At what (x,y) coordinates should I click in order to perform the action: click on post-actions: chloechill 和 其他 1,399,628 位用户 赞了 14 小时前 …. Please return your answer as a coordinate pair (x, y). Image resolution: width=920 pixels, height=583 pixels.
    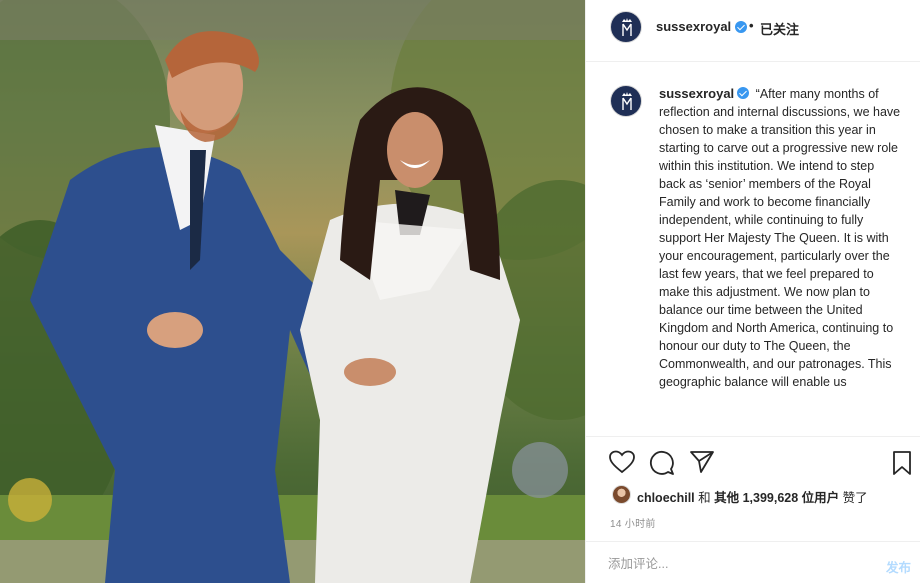
    Looking at the image, I should click on (753, 509).